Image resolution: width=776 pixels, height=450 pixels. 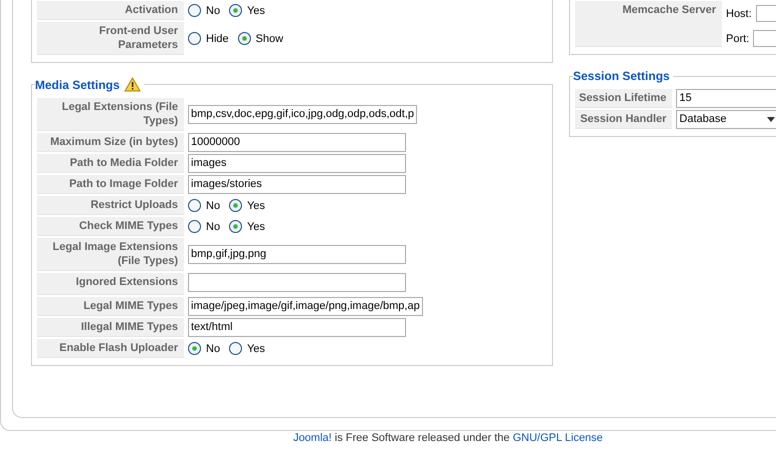 I want to click on input-field: bmp,csv,doc,epg,gif,ico,jpg,odg,odp,ods,odt,p, so click(x=302, y=114).